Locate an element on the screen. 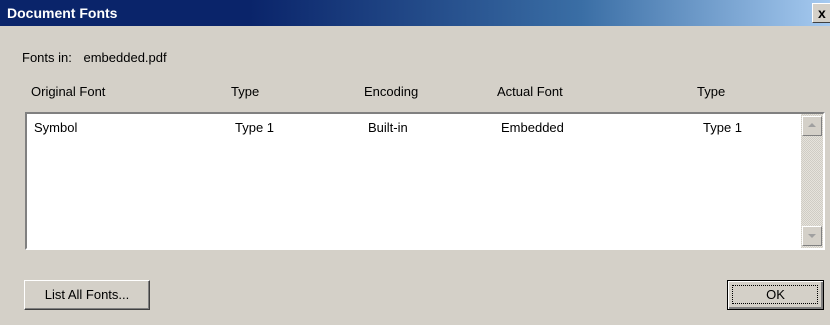  header-actual-font: Actual Font is located at coordinates (530, 91).